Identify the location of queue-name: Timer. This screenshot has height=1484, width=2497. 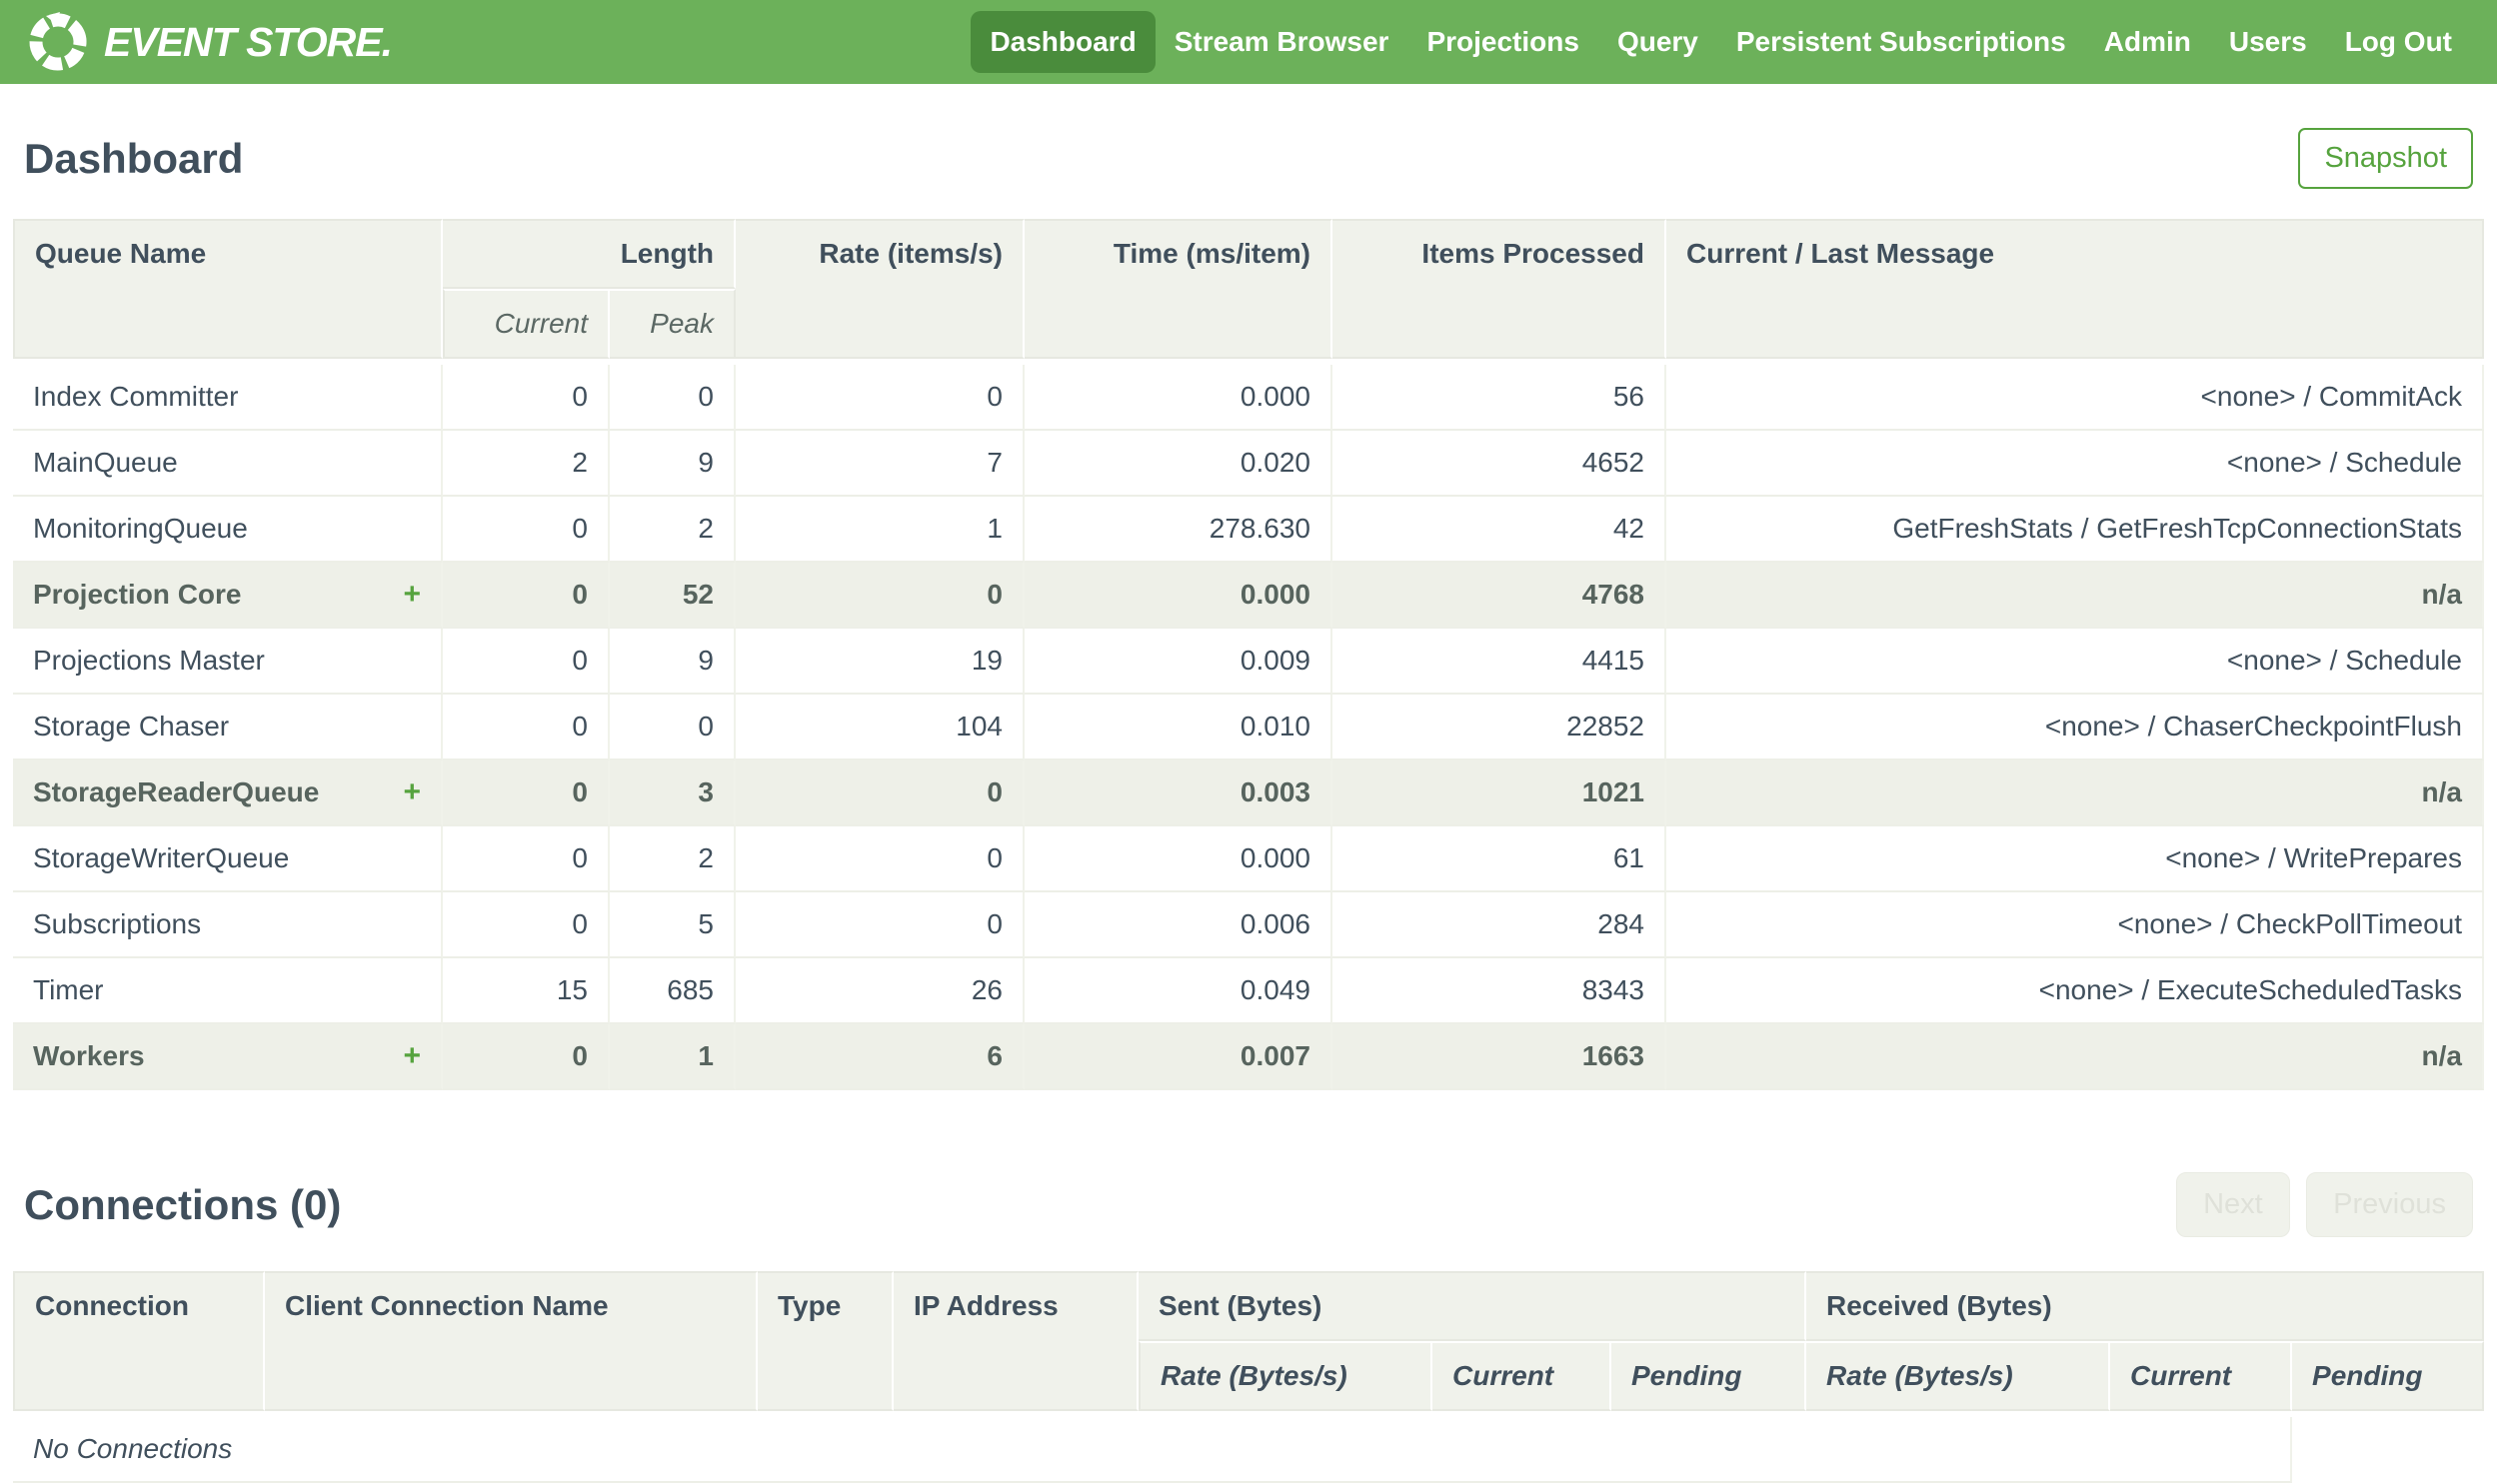
(68, 989).